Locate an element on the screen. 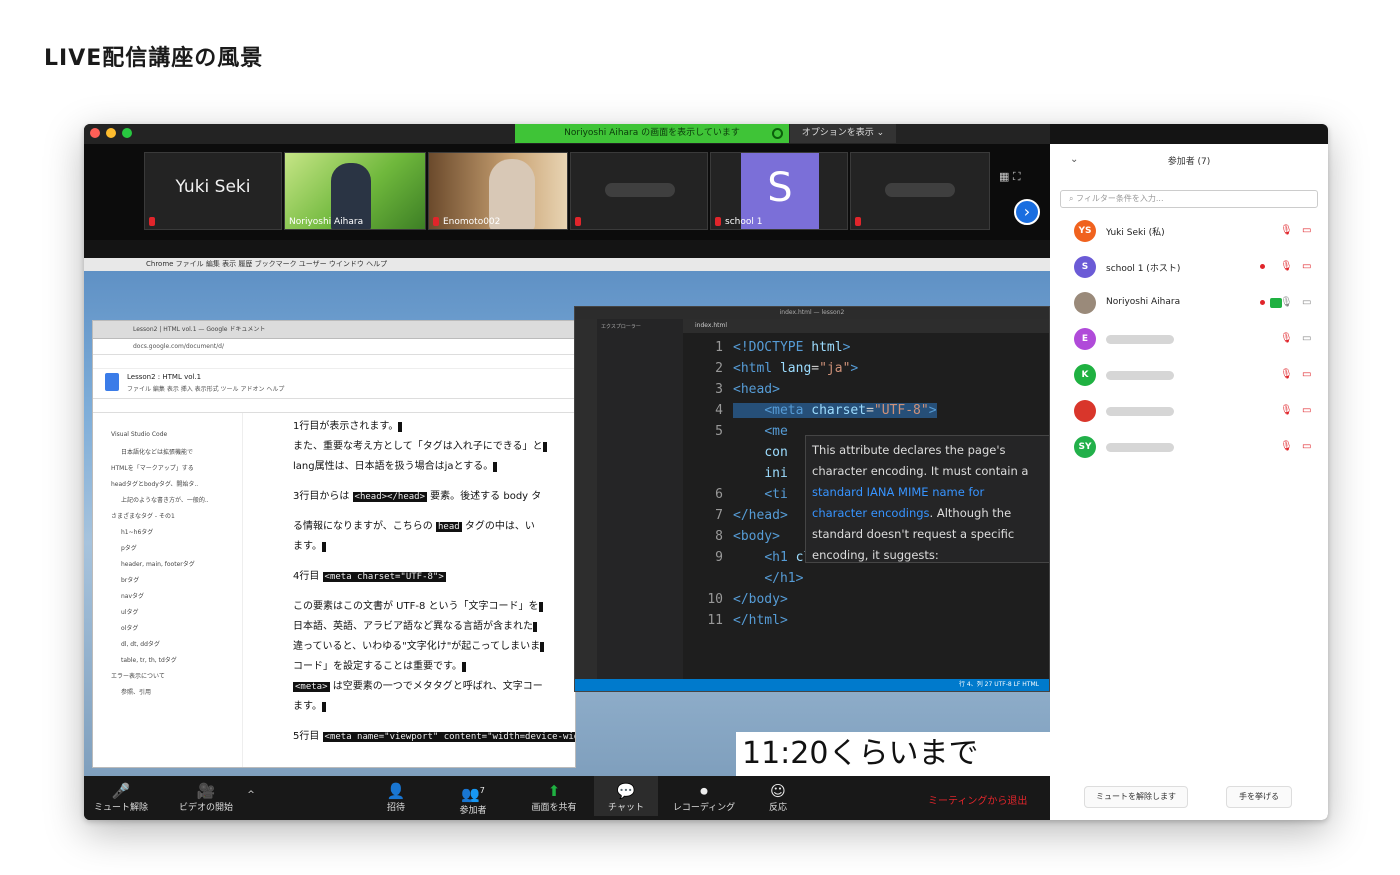 The width and height of the screenshot is (1400, 875). invite-button: 👤 招待 is located at coordinates (396, 797).